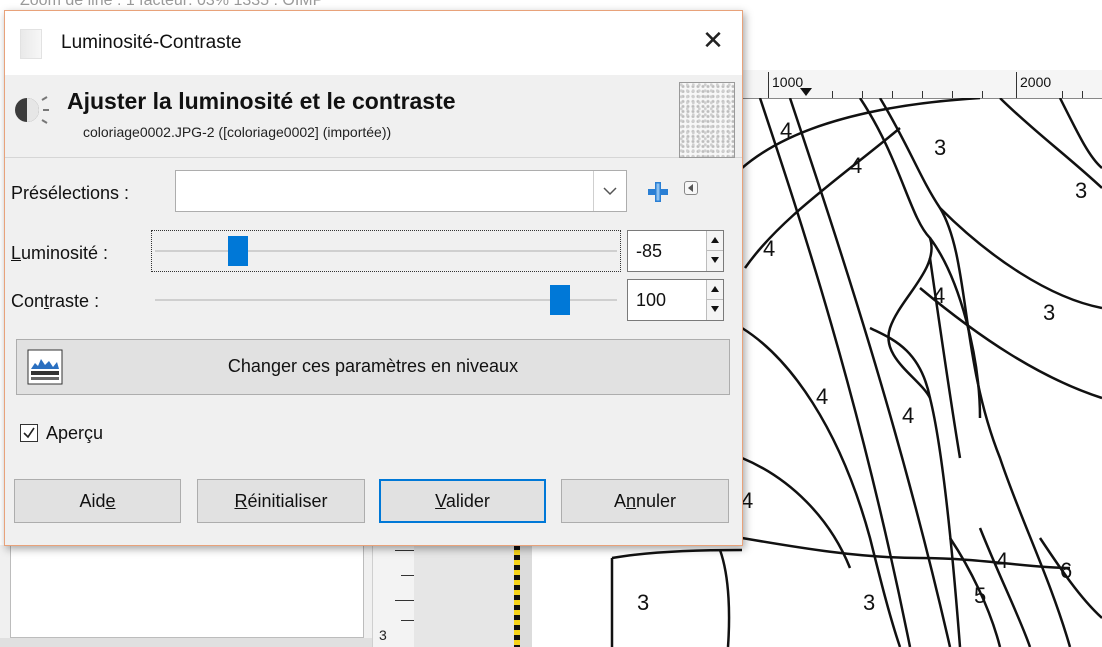 The width and height of the screenshot is (1102, 647). I want to click on chevron-down-icon, so click(609, 191).